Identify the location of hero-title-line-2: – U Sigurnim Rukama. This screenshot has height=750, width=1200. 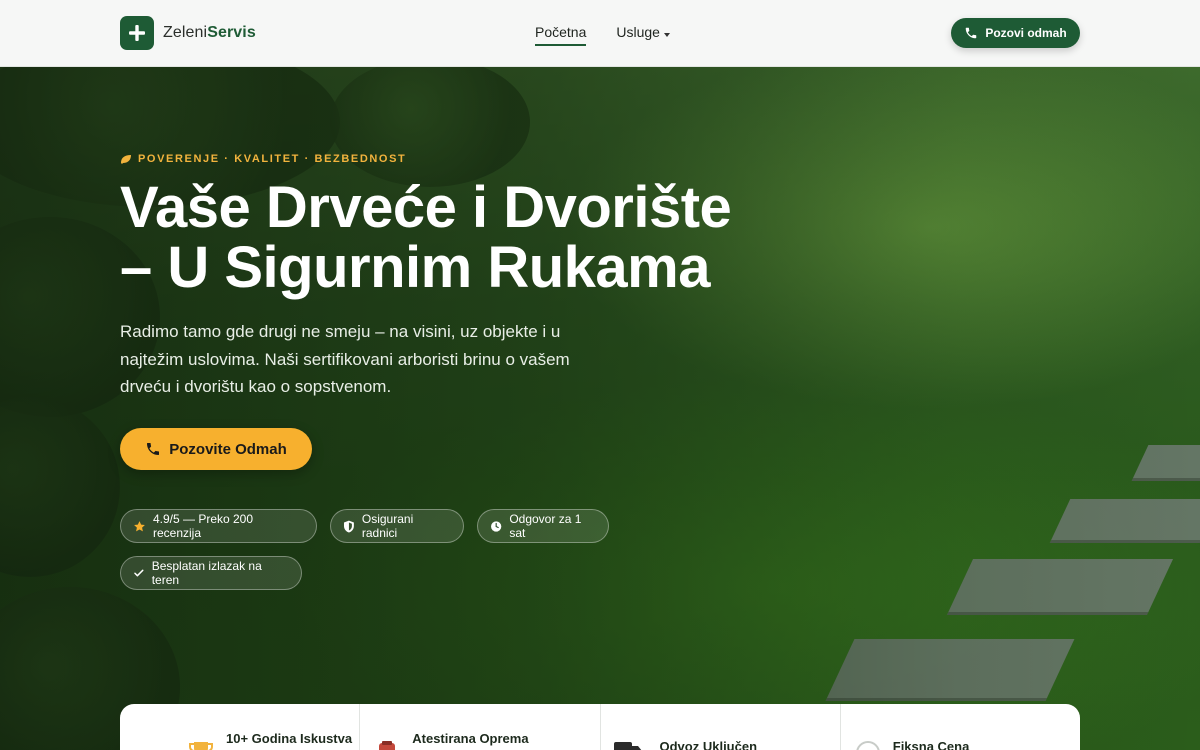
(415, 267).